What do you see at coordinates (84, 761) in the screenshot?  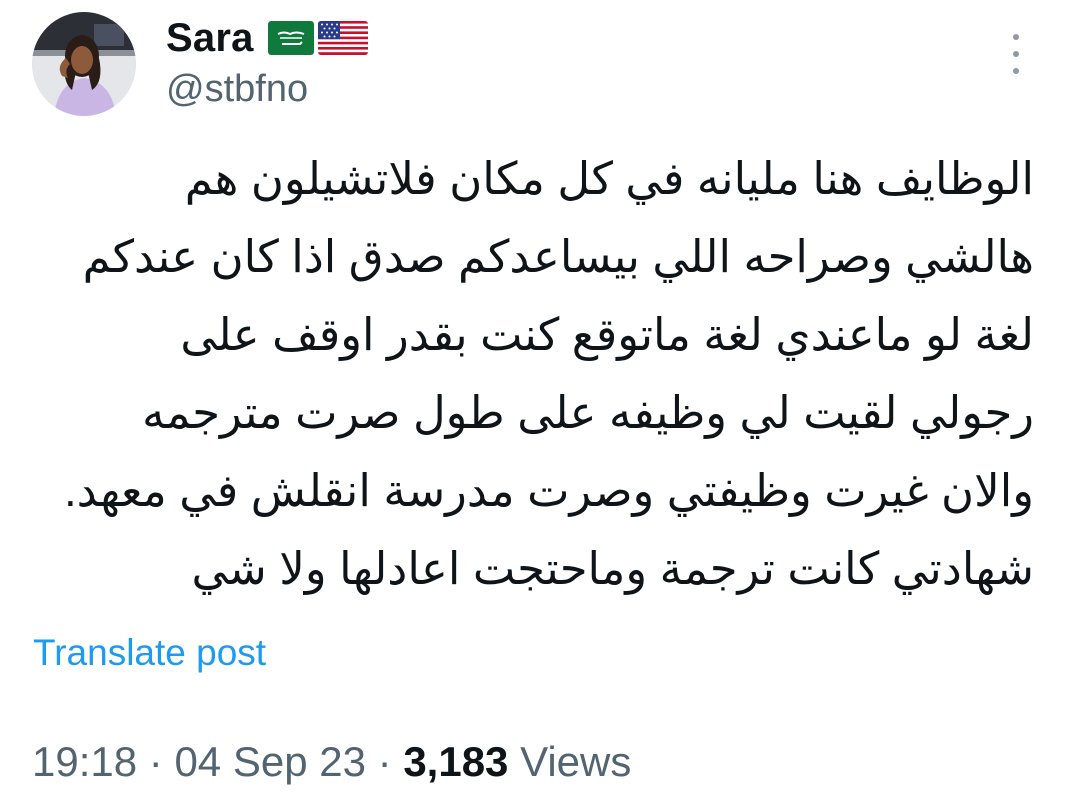 I see `tweet-time: 19:18` at bounding box center [84, 761].